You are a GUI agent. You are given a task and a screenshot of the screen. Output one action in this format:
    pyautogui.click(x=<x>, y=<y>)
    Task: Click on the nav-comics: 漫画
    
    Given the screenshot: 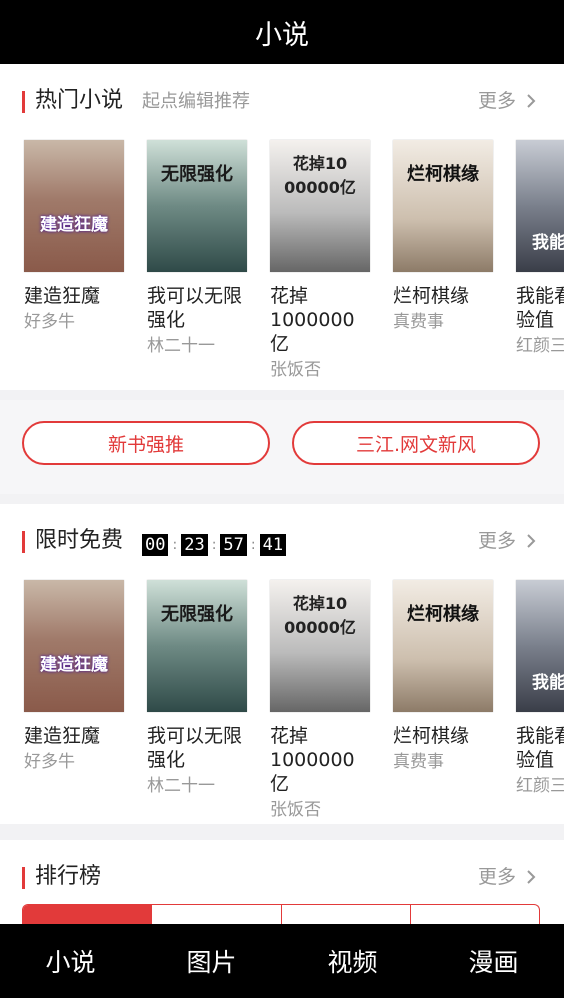 What is the action you would take?
    pyautogui.click(x=493, y=961)
    